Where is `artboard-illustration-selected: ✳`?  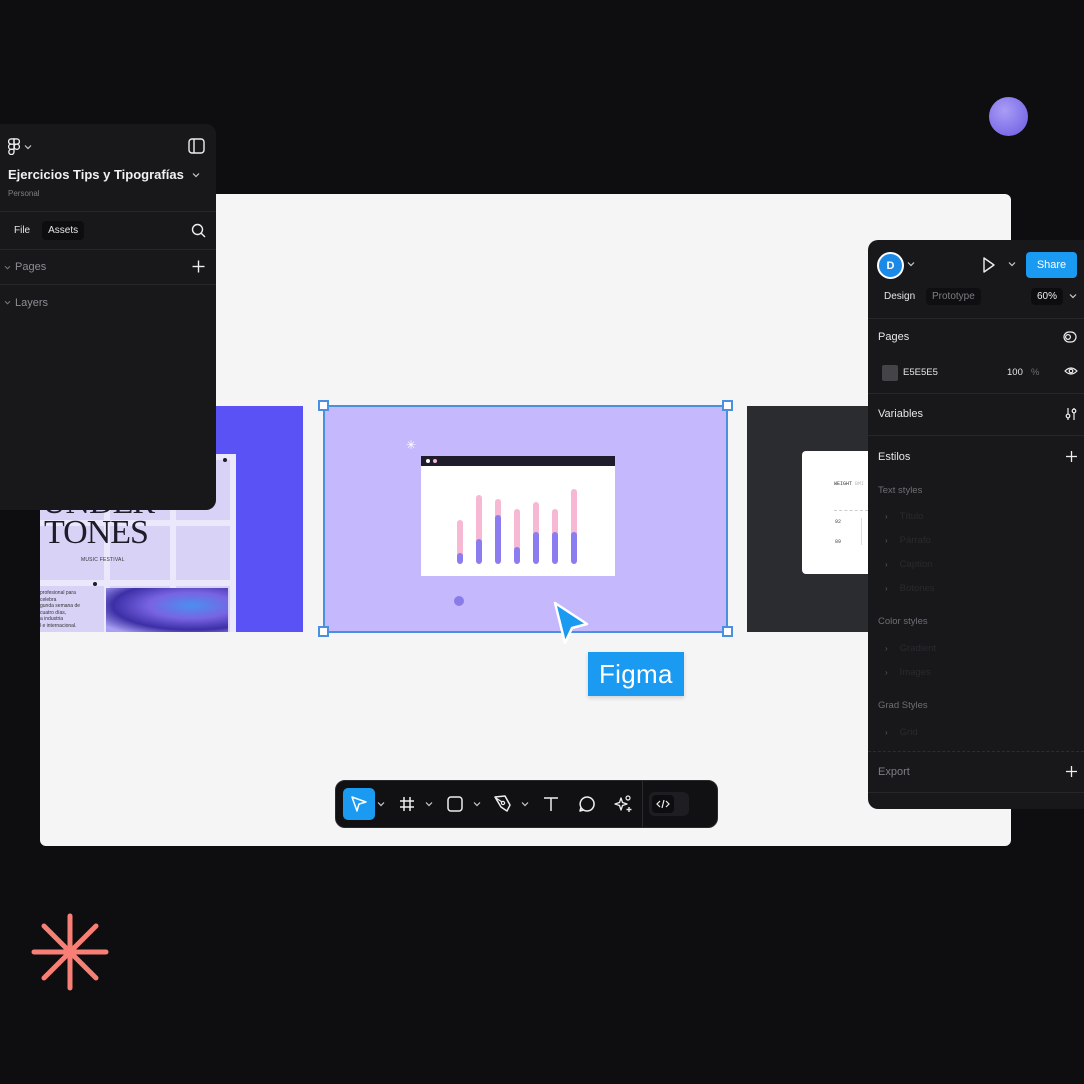
artboard-illustration-selected: ✳ is located at coordinates (525, 519).